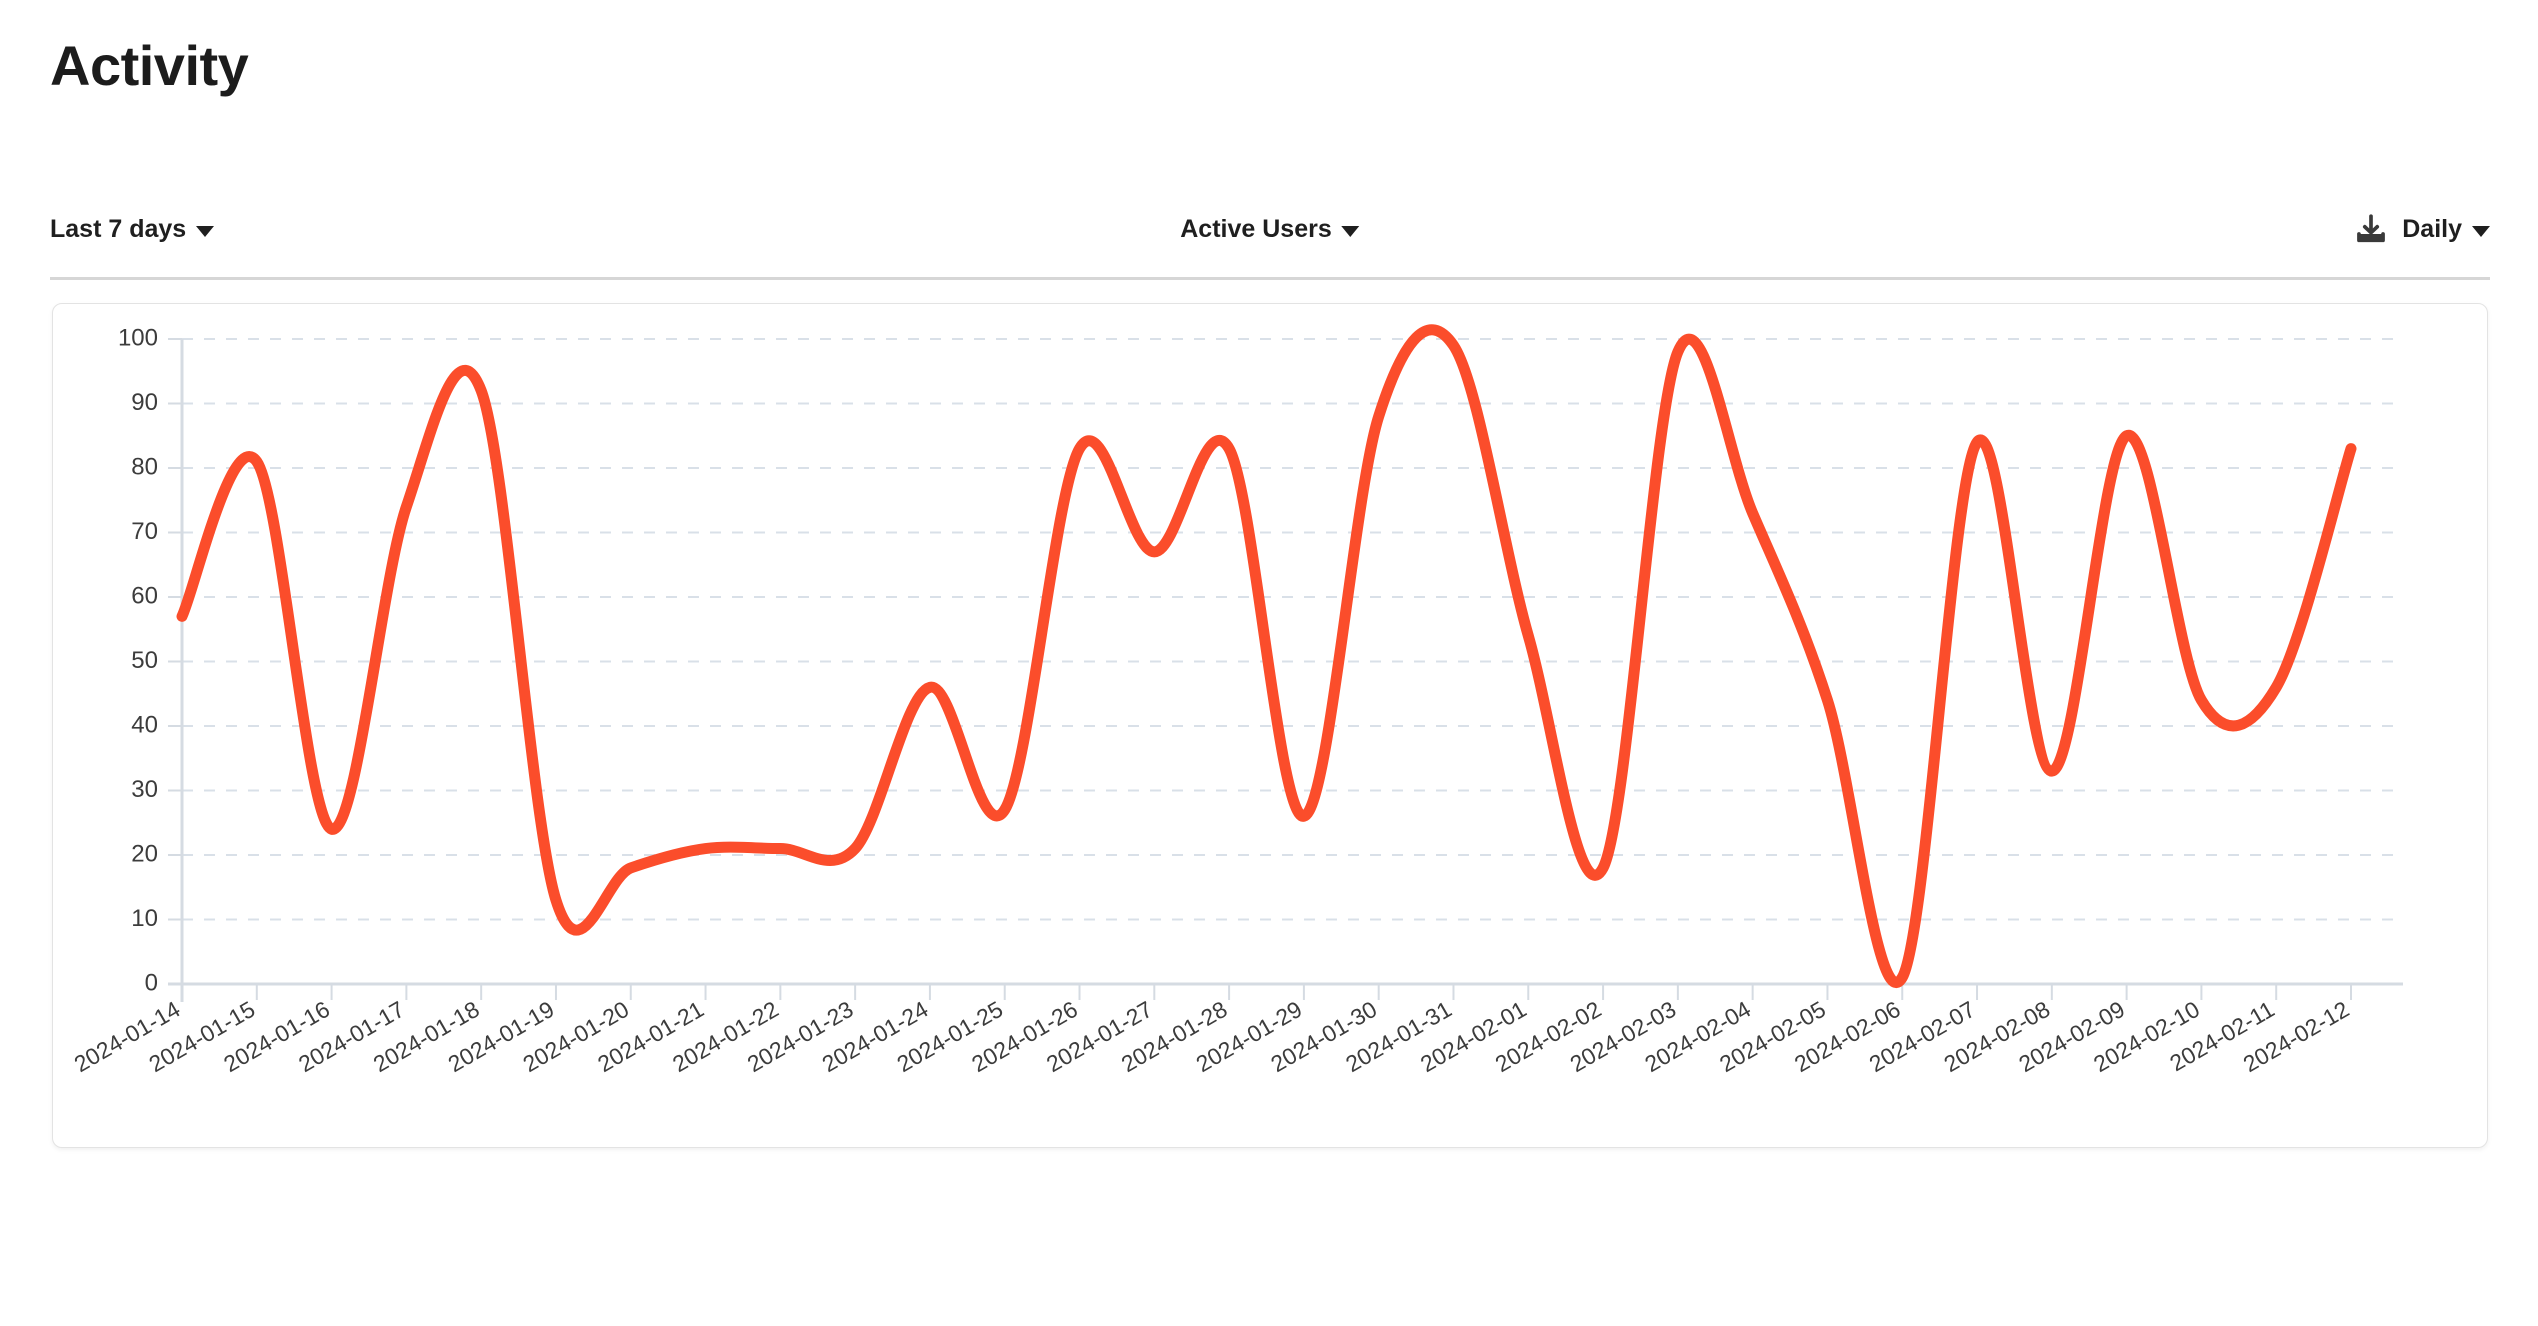 The width and height of the screenshot is (2538, 1326). What do you see at coordinates (144, 466) in the screenshot?
I see `svg-text: 80` at bounding box center [144, 466].